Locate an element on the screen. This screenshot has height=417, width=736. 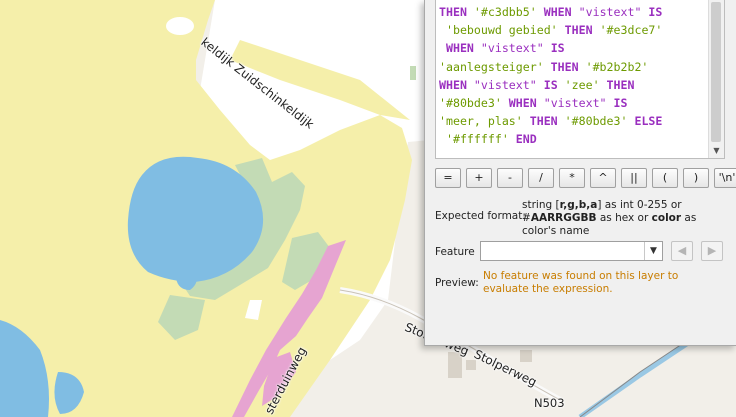
preview-label: Preview: is located at coordinates (457, 283).